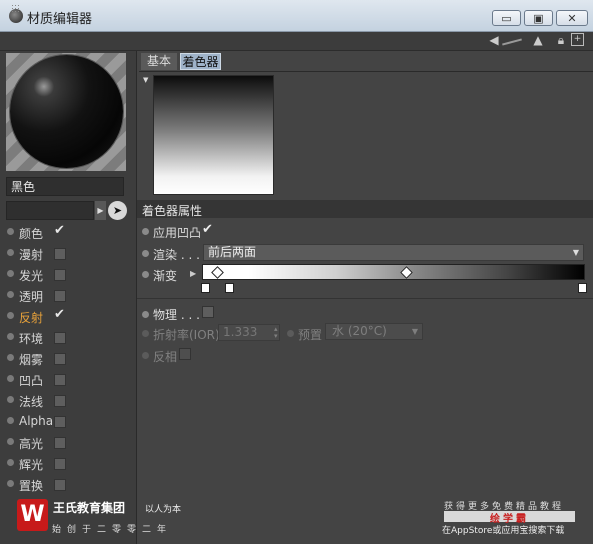  I want to click on stepper-icon: ▾, so click(276, 336).